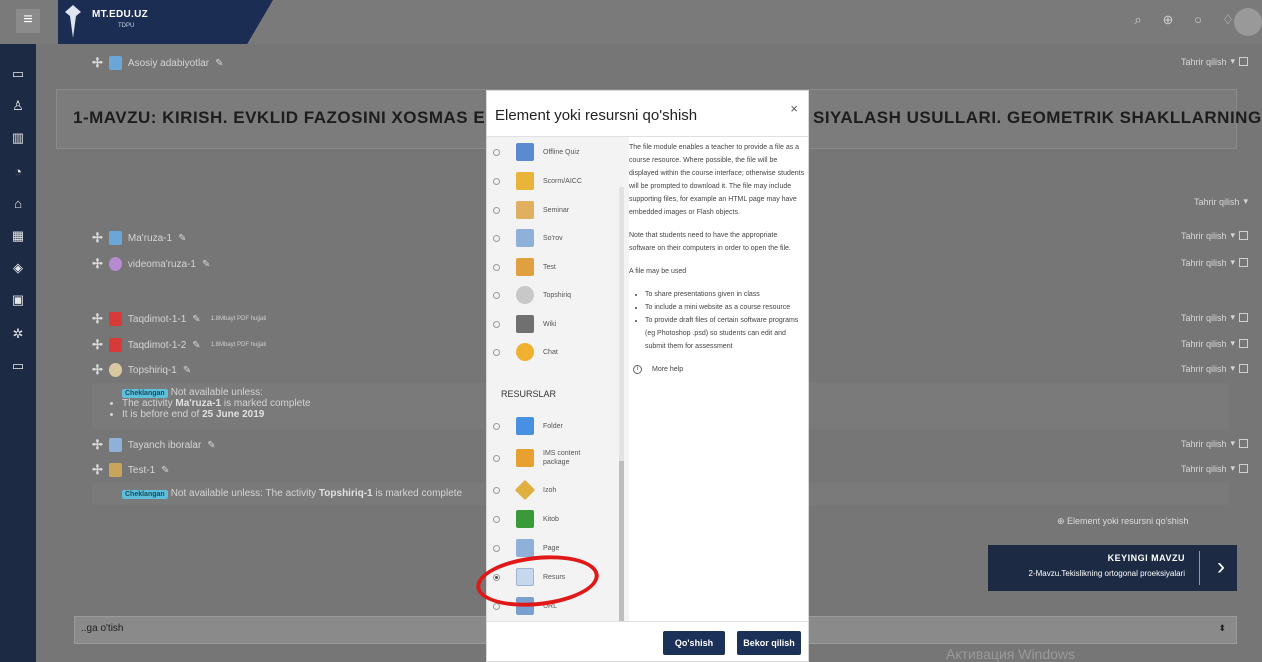 The width and height of the screenshot is (1262, 662). I want to click on course-icon: ▭, so click(18, 74).